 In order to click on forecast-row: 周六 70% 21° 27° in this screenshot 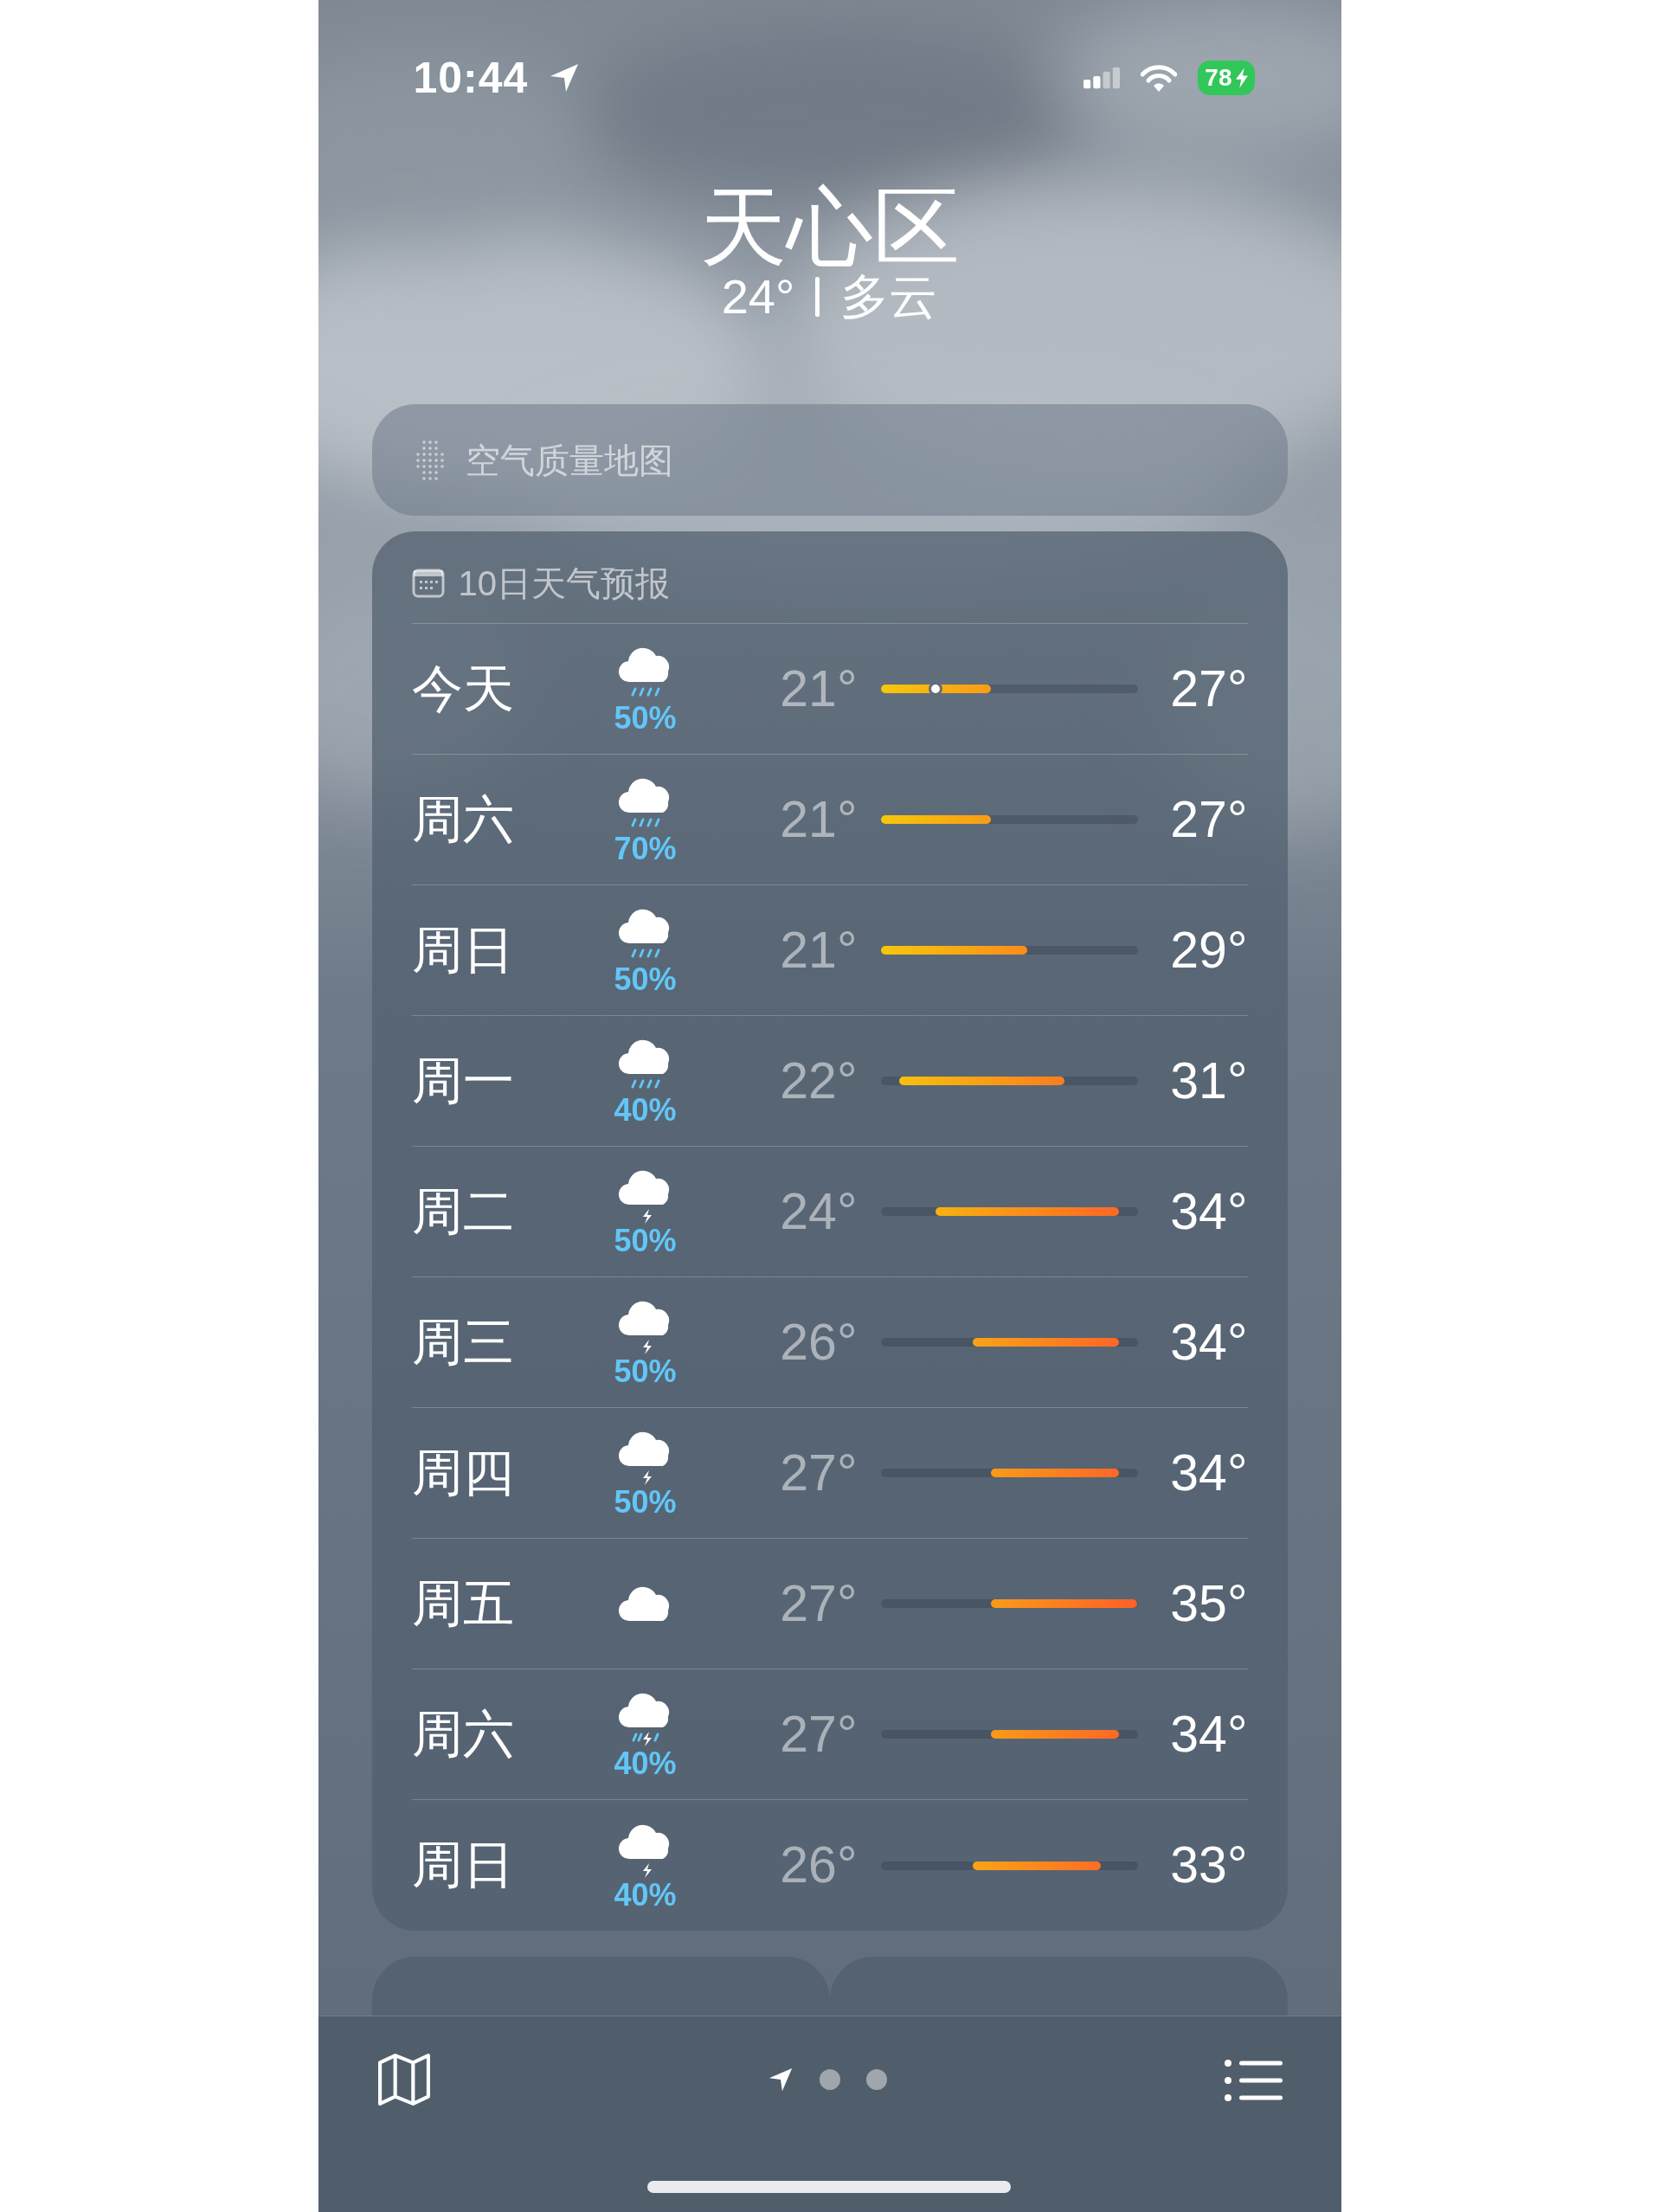, I will do `click(829, 820)`.